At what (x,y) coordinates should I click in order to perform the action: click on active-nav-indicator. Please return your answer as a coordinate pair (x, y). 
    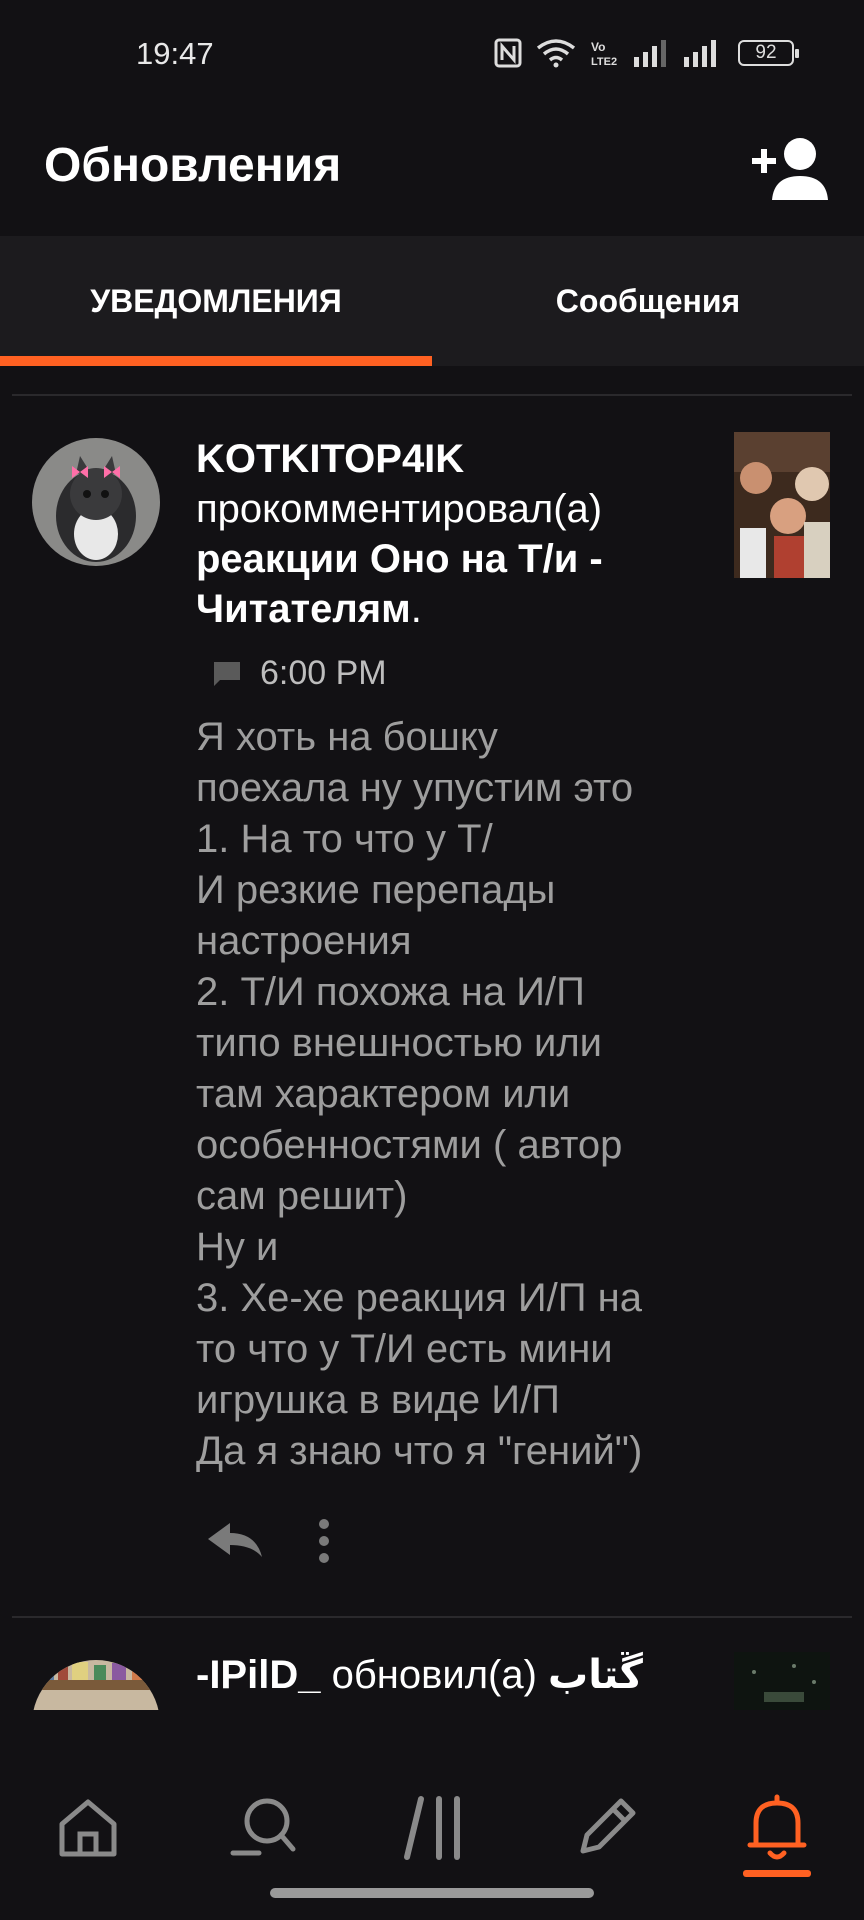
    Looking at the image, I should click on (777, 1873).